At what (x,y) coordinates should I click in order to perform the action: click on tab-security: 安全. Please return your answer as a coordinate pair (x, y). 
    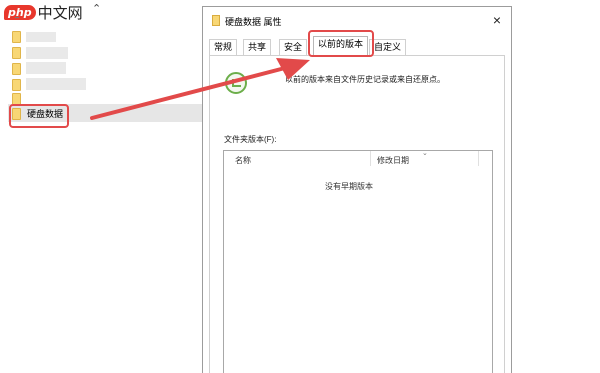
    Looking at the image, I should click on (293, 47).